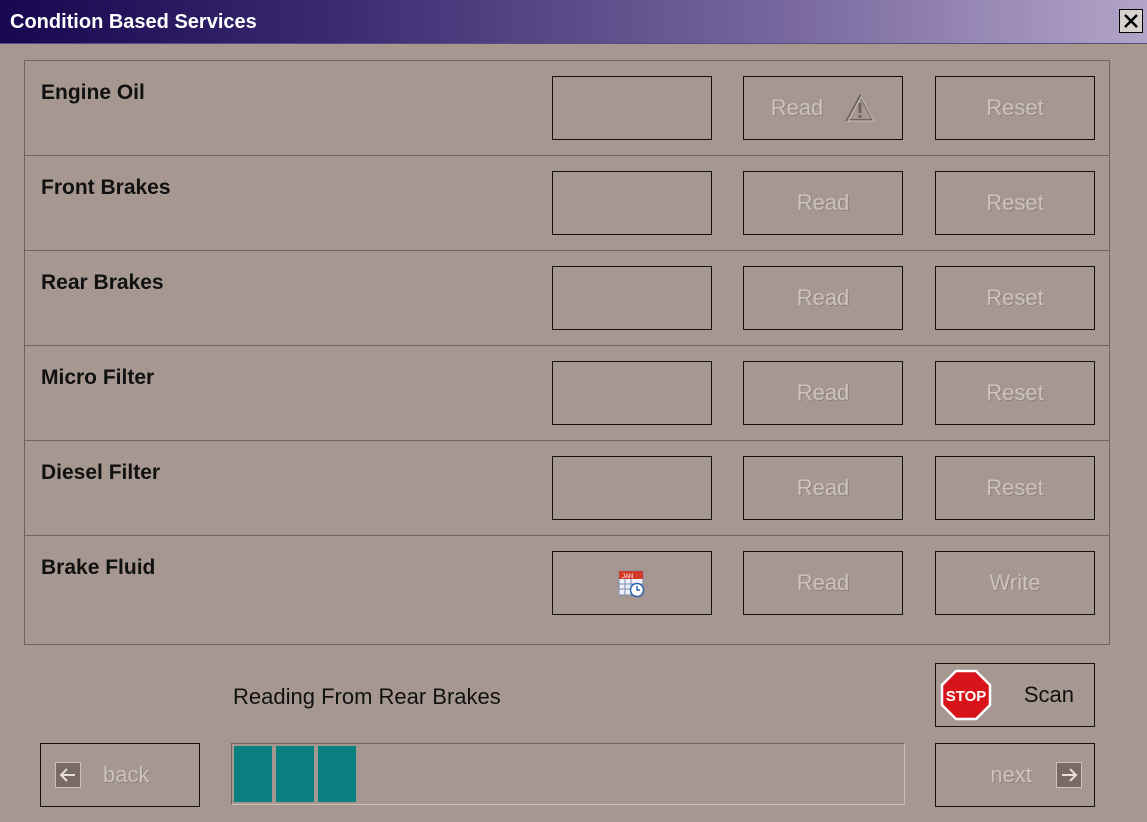  I want to click on service-row-diesel-filter: Diesel Filter Read Reset, so click(567, 488).